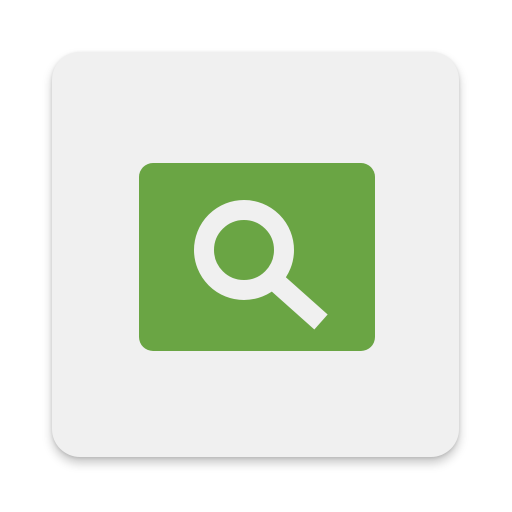 This screenshot has width=512, height=512. Describe the element at coordinates (298, 301) in the screenshot. I see `magnifier-handle` at that location.